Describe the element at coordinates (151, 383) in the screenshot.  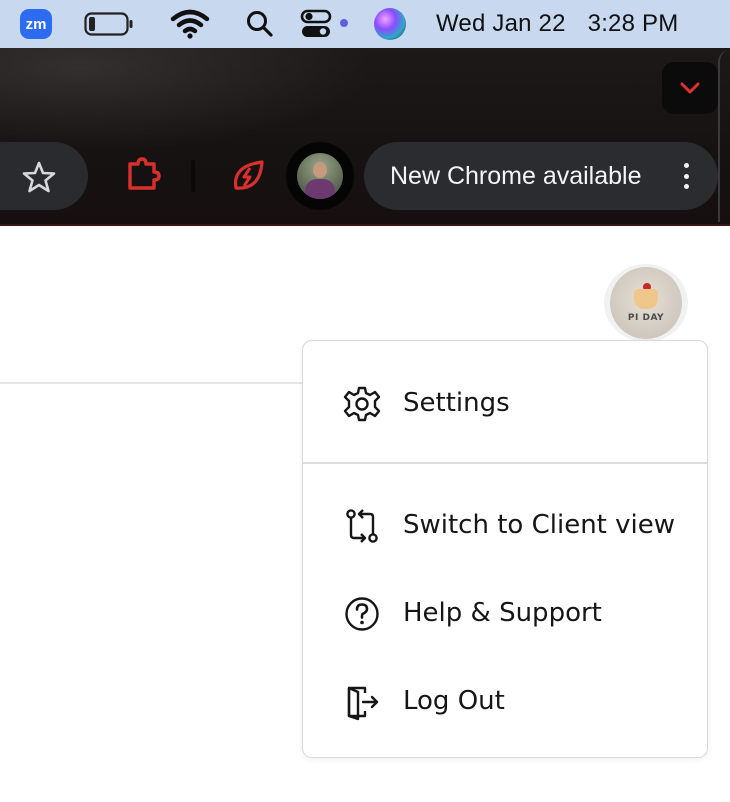
I see `header-divider` at that location.